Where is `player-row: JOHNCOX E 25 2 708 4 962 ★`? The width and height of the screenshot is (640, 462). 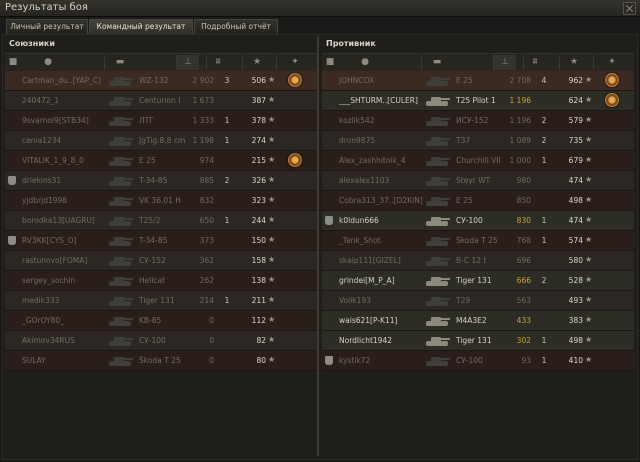
player-row: JOHNCOX E 25 2 708 4 962 ★ is located at coordinates (478, 81).